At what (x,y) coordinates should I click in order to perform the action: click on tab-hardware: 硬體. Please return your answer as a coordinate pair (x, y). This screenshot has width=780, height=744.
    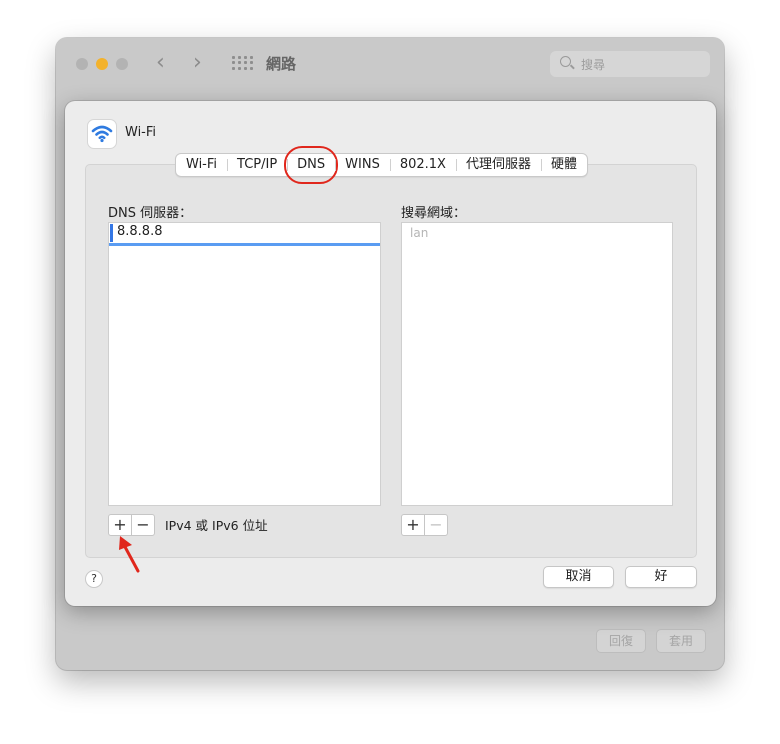
    Looking at the image, I should click on (563, 165).